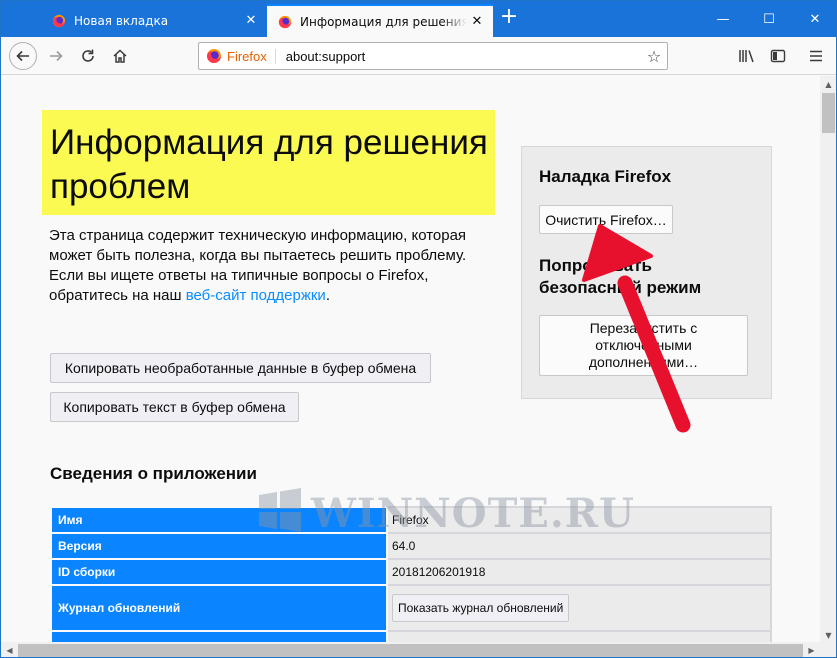  What do you see at coordinates (121, 20) in the screenshot?
I see `tab-title: Новая вкладка` at bounding box center [121, 20].